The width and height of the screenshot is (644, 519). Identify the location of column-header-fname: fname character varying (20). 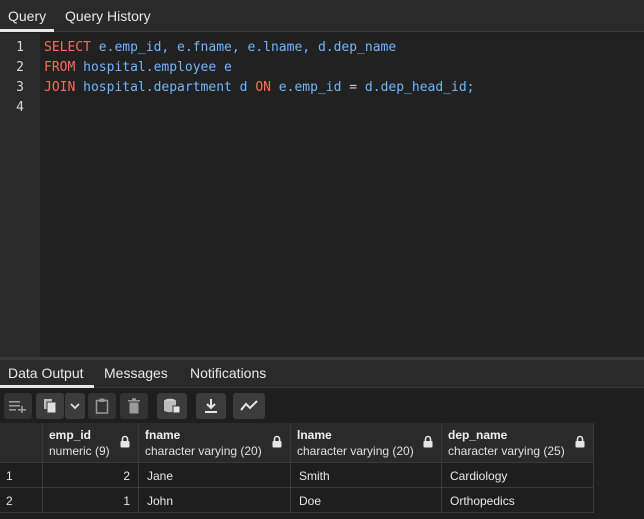
(215, 443).